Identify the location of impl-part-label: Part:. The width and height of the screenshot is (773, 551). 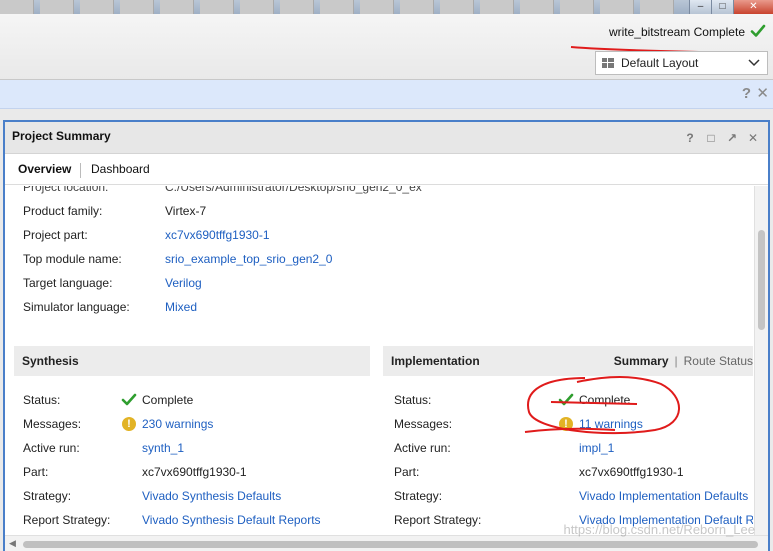
(407, 472).